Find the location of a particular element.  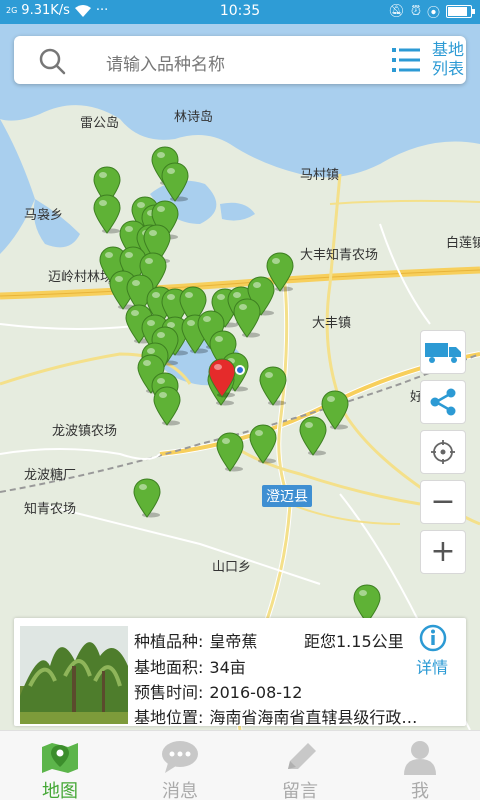

search-bar: 请输入品种名称 基地列表 is located at coordinates (240, 60).